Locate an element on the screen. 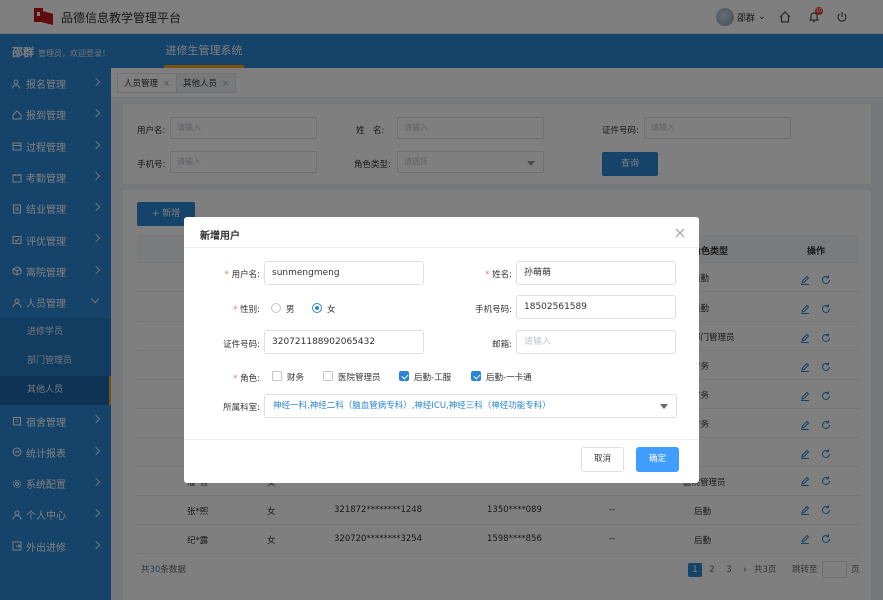  name-label: * 姓名: is located at coordinates (498, 275).